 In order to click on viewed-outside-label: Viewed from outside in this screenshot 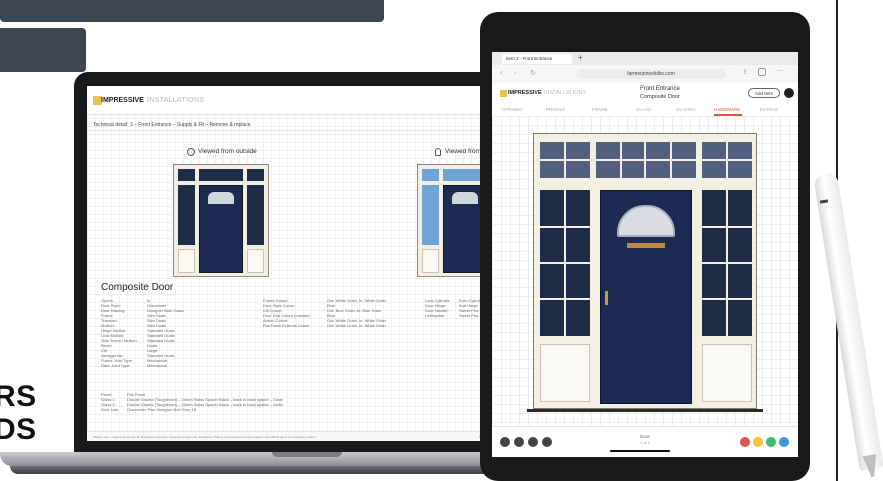, I will do `click(227, 151)`.